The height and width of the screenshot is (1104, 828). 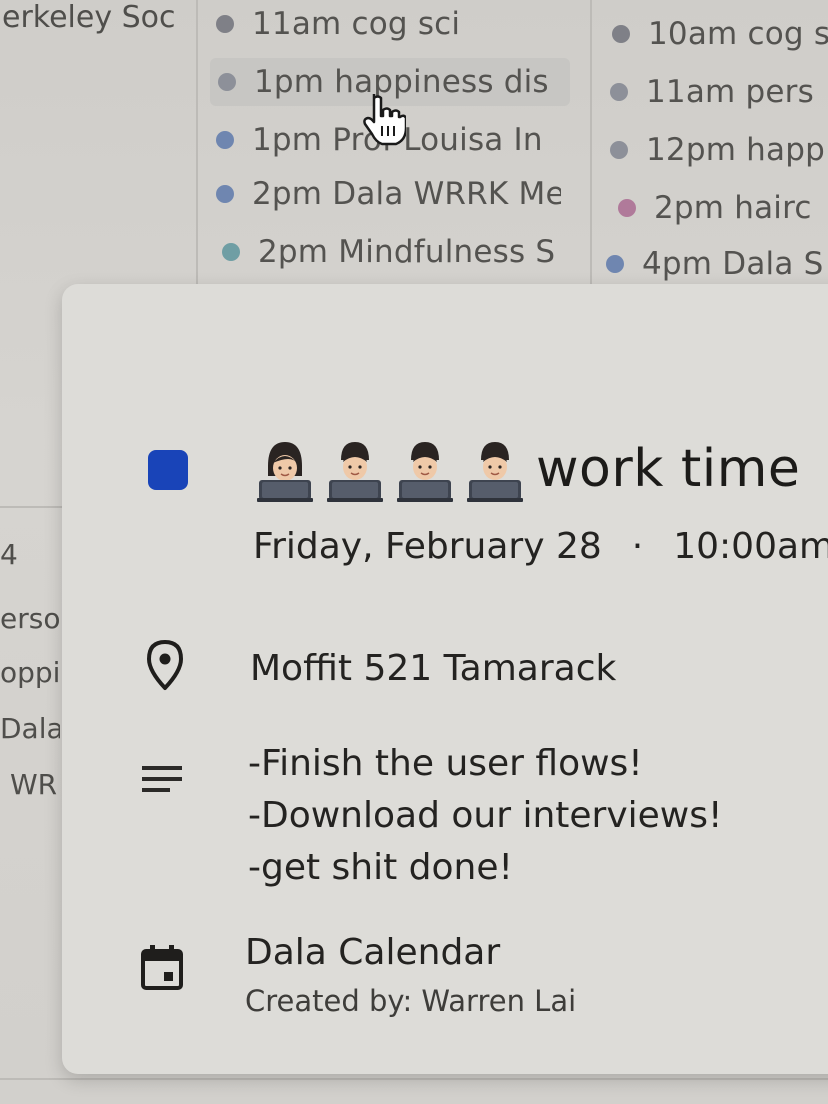 What do you see at coordinates (528, 469) in the screenshot?
I see `event-title: work time` at bounding box center [528, 469].